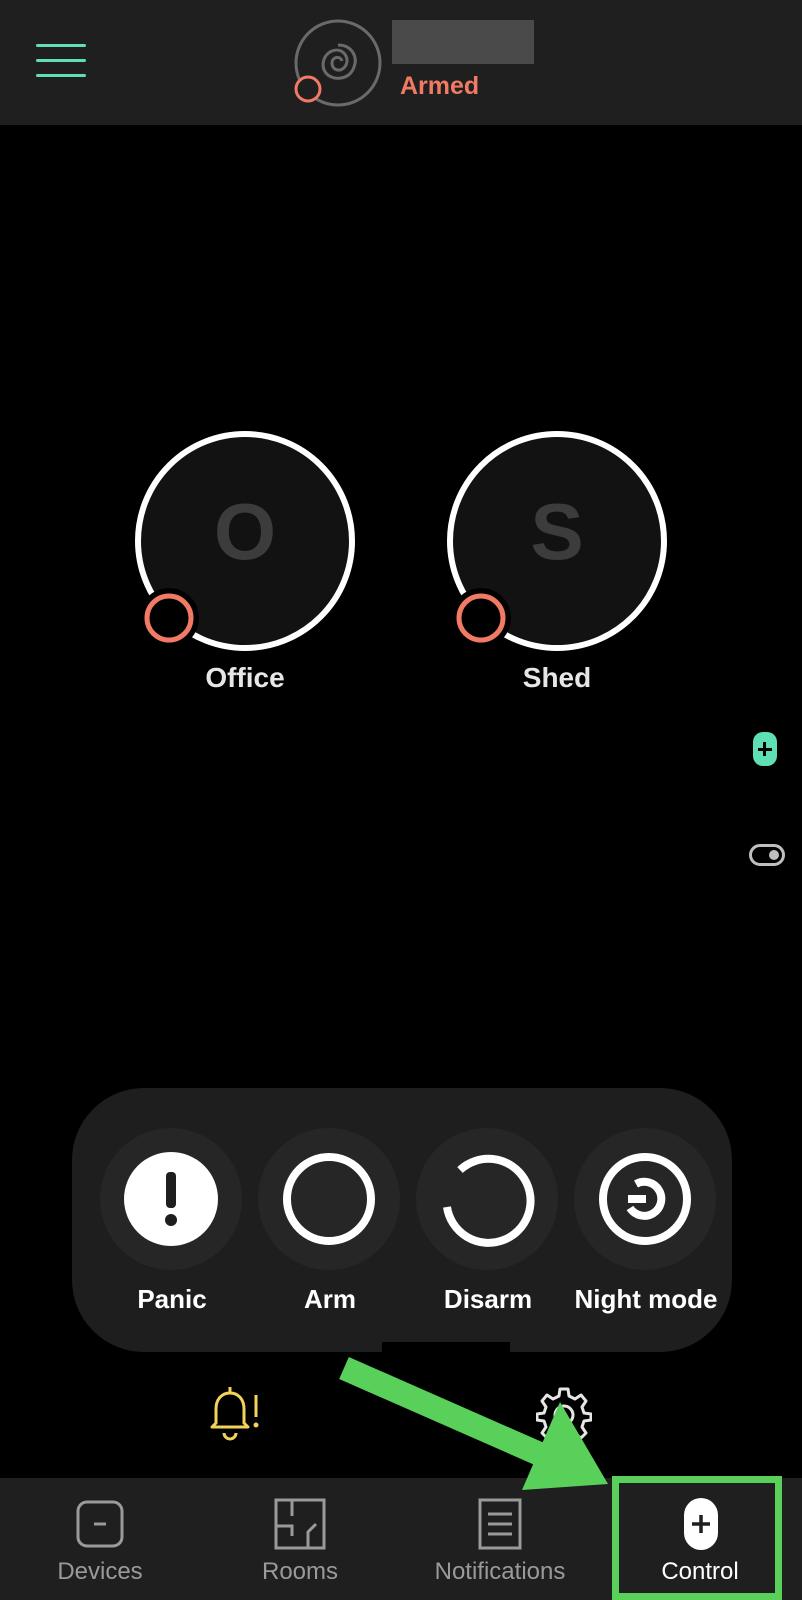 The height and width of the screenshot is (1600, 802). I want to click on tab-rooms: Rooms, so click(300, 1539).